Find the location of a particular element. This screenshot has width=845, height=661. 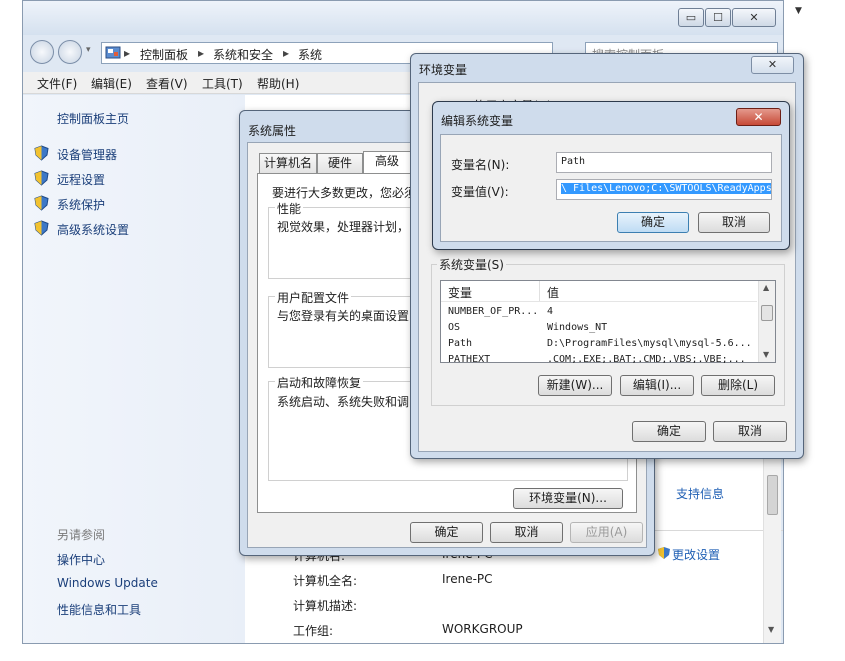

control-panel-icon is located at coordinates (113, 52).